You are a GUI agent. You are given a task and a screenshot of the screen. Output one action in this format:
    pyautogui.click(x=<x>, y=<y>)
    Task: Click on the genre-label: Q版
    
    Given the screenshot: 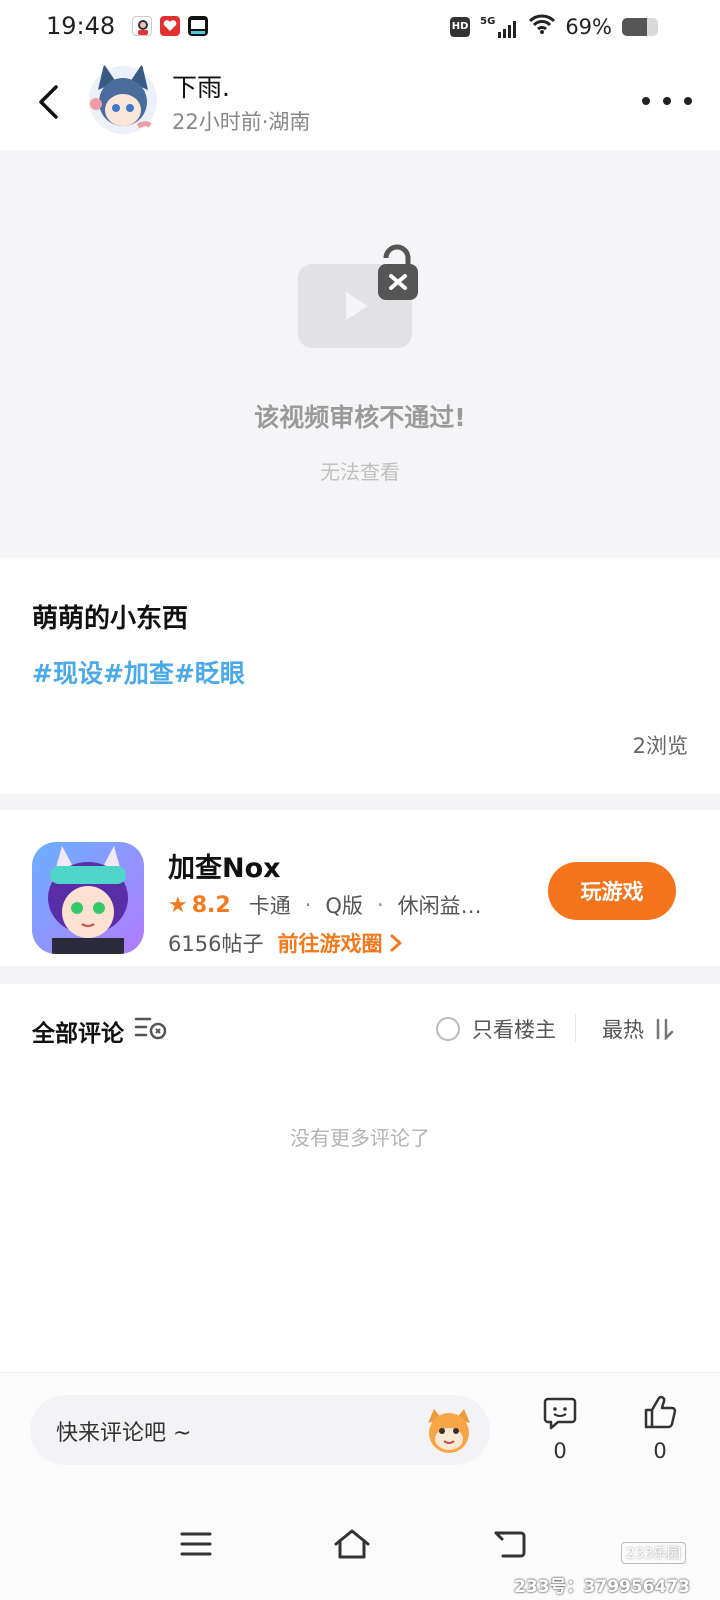 What is the action you would take?
    pyautogui.click(x=344, y=906)
    